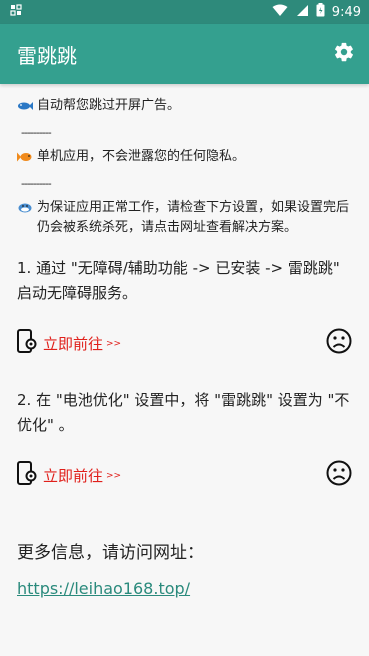  What do you see at coordinates (184, 475) in the screenshot?
I see `step-battery-actions: 立即前往 >>` at bounding box center [184, 475].